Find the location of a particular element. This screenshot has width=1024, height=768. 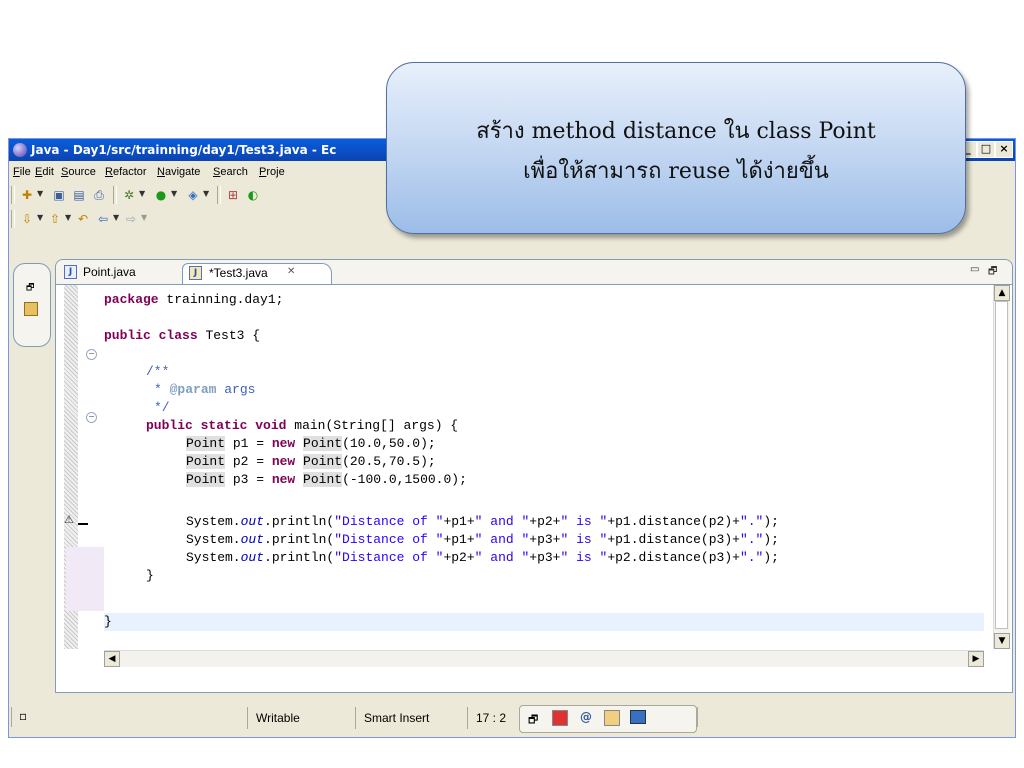

comment: /** is located at coordinates (158, 371).